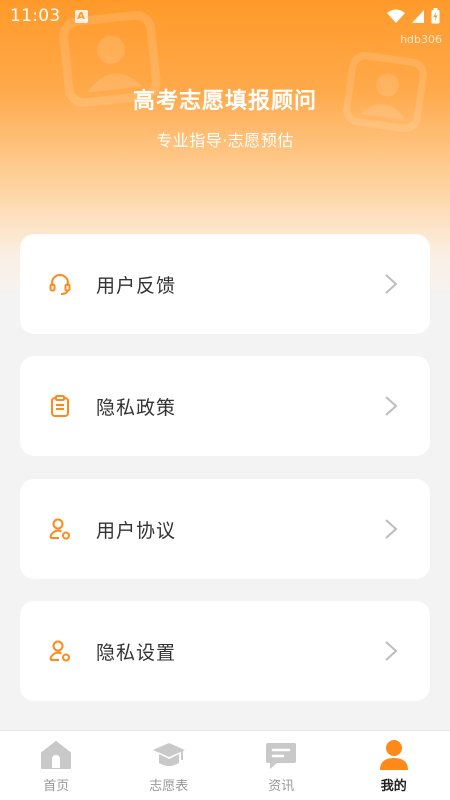 Image resolution: width=450 pixels, height=800 pixels. Describe the element at coordinates (81, 16) in the screenshot. I see `notification-icon: A` at that location.